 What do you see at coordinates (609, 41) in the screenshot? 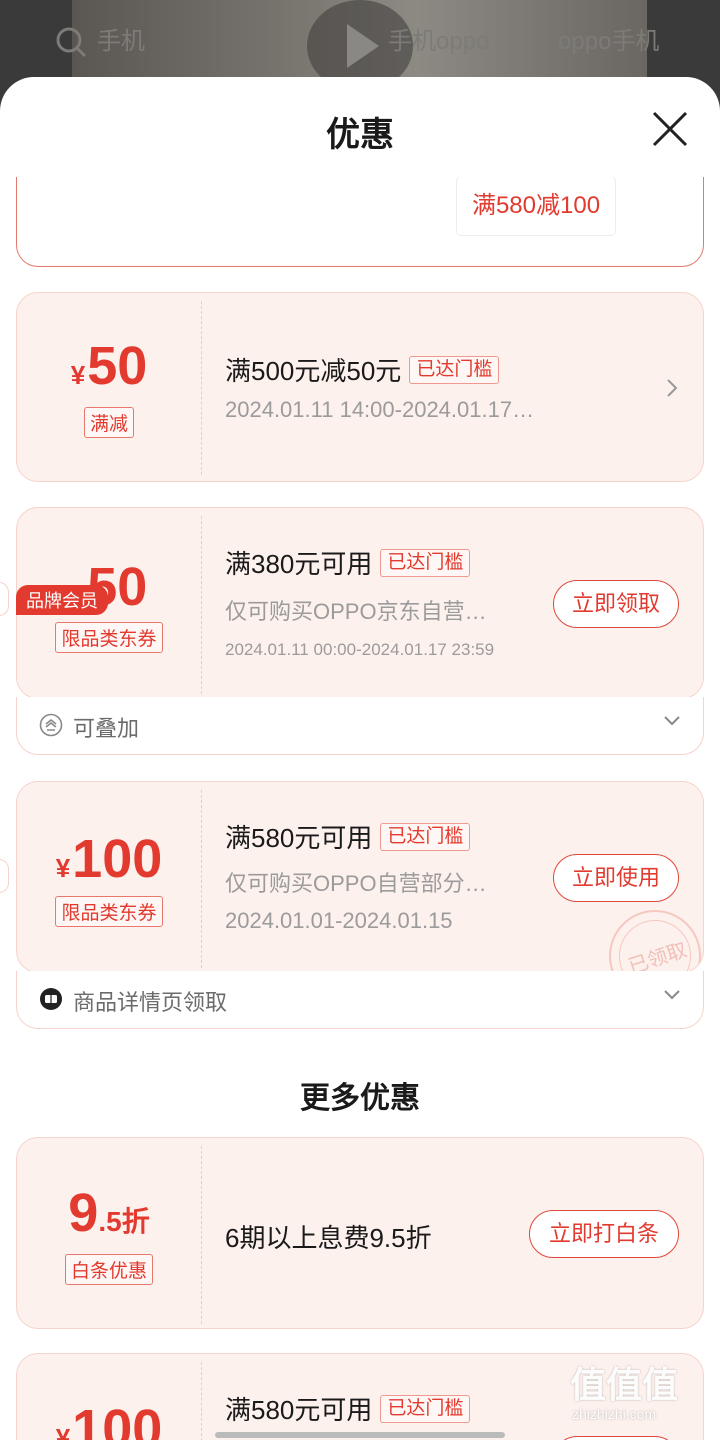
I see `bg-suggestion-2: oppo手机` at bounding box center [609, 41].